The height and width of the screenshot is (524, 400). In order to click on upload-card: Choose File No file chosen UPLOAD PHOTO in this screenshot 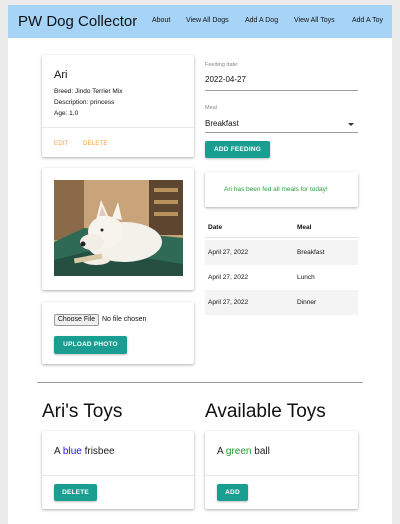, I will do `click(118, 333)`.